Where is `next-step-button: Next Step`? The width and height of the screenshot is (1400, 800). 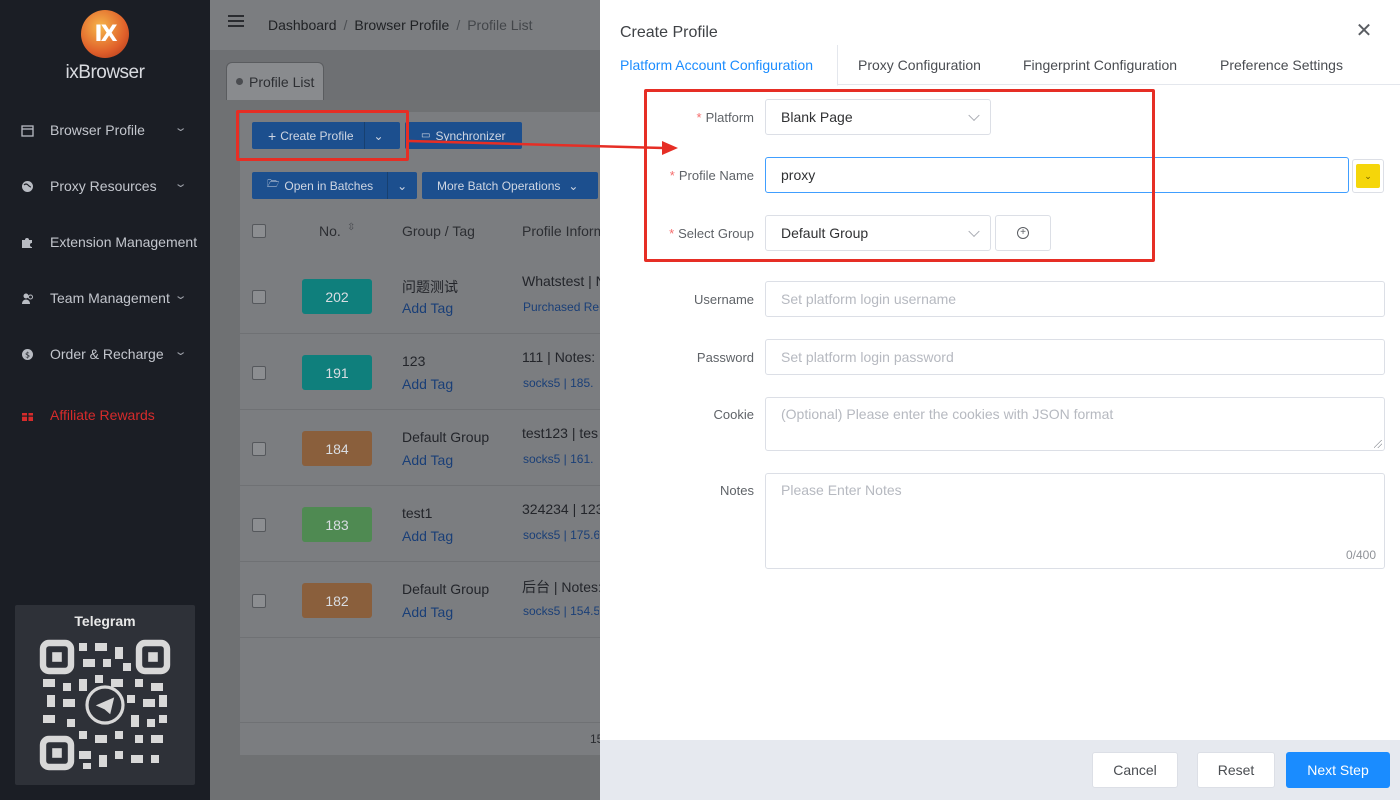 next-step-button: Next Step is located at coordinates (1338, 770).